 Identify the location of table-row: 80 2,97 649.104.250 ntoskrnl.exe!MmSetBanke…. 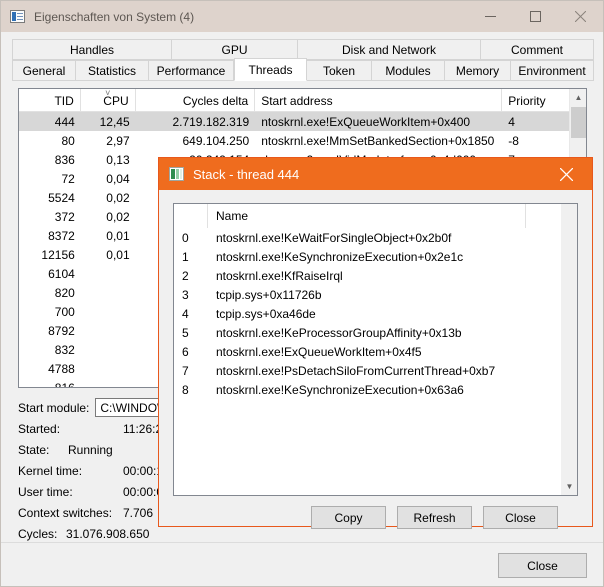
(302, 140).